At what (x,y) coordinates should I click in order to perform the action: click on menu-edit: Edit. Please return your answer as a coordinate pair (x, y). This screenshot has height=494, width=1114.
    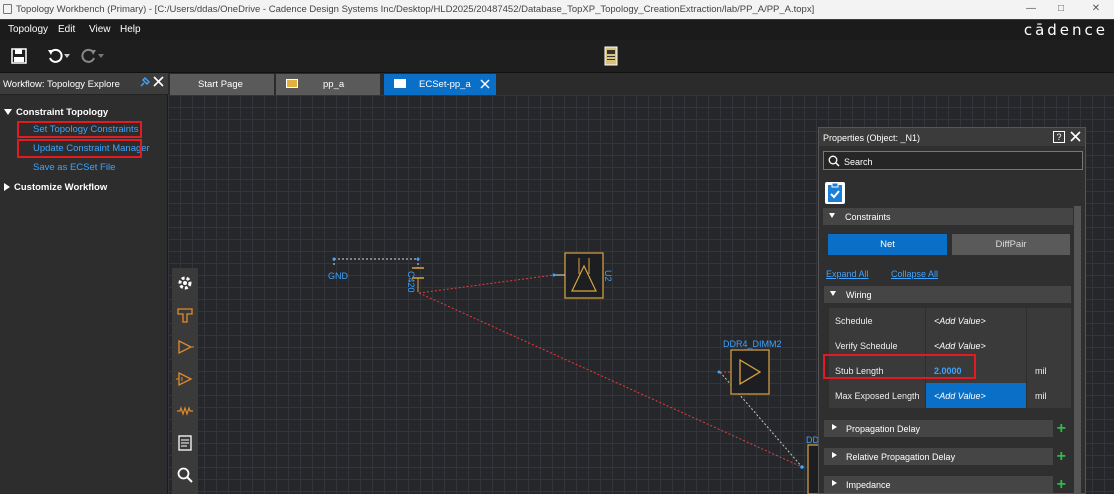
    Looking at the image, I should click on (66, 29).